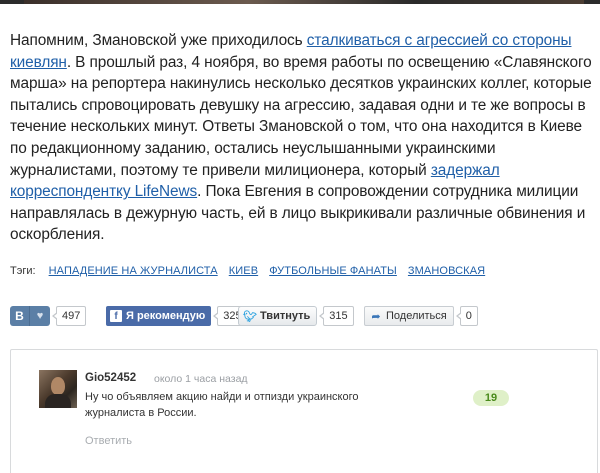  What do you see at coordinates (491, 398) in the screenshot?
I see `comment-rating-badge: 19` at bounding box center [491, 398].